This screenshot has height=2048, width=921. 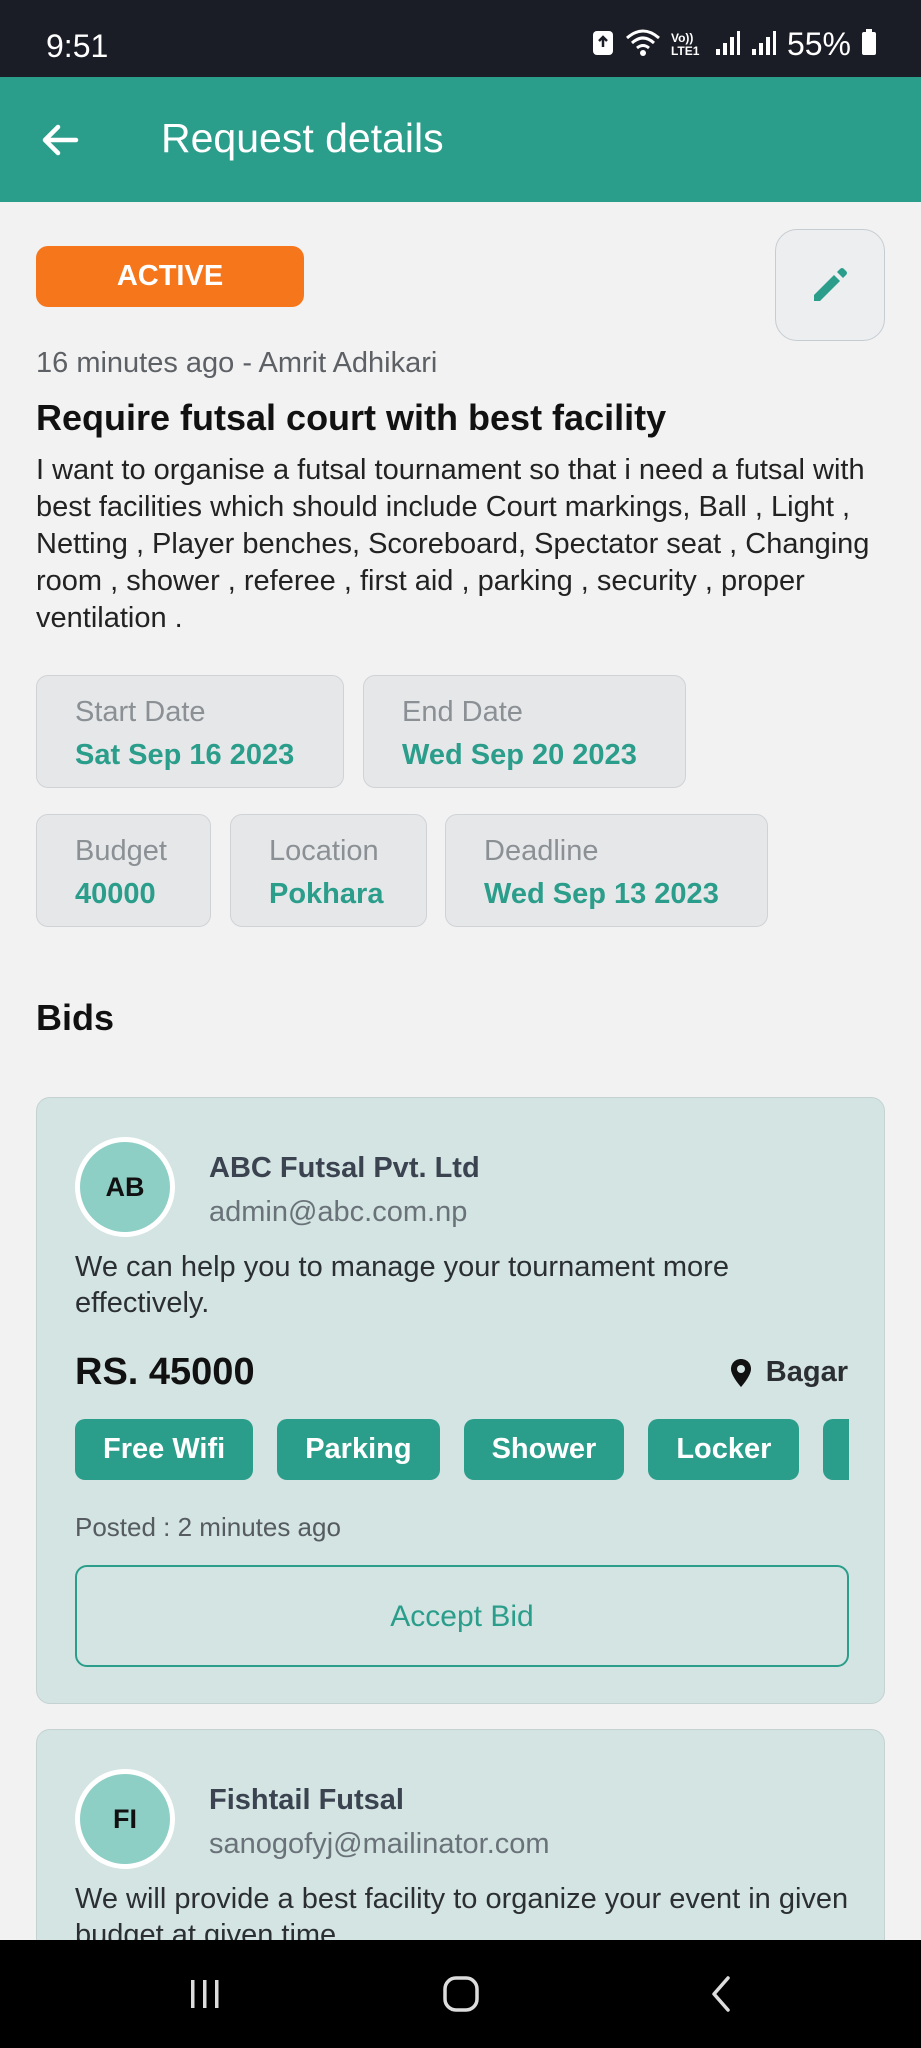 What do you see at coordinates (836, 1449) in the screenshot?
I see `tag-more` at bounding box center [836, 1449].